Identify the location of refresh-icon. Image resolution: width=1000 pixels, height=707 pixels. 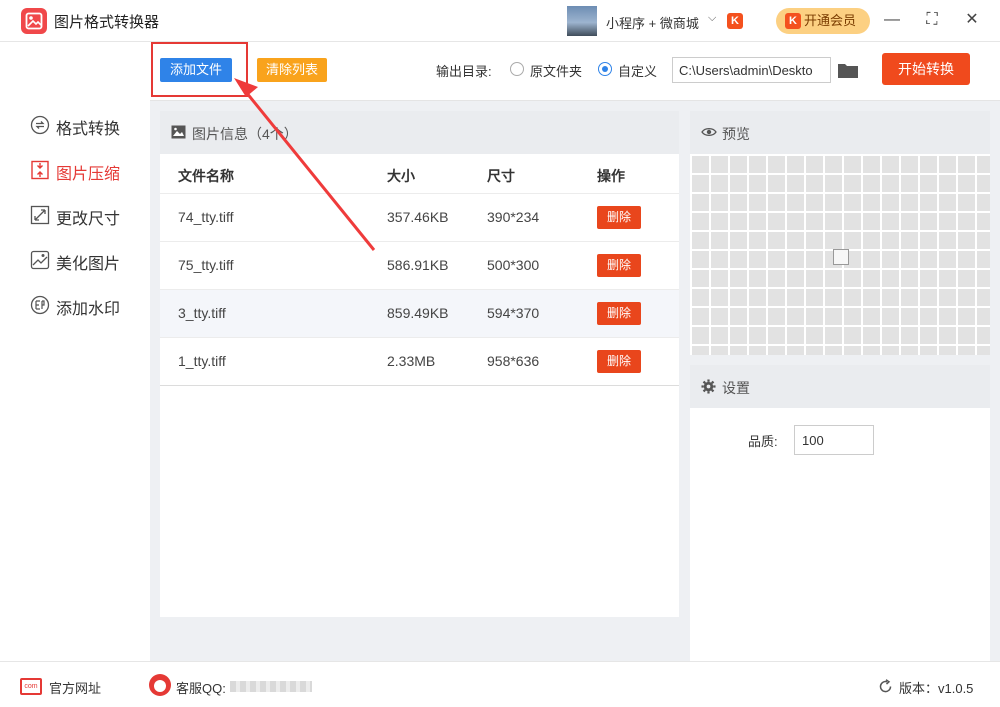
(885, 686).